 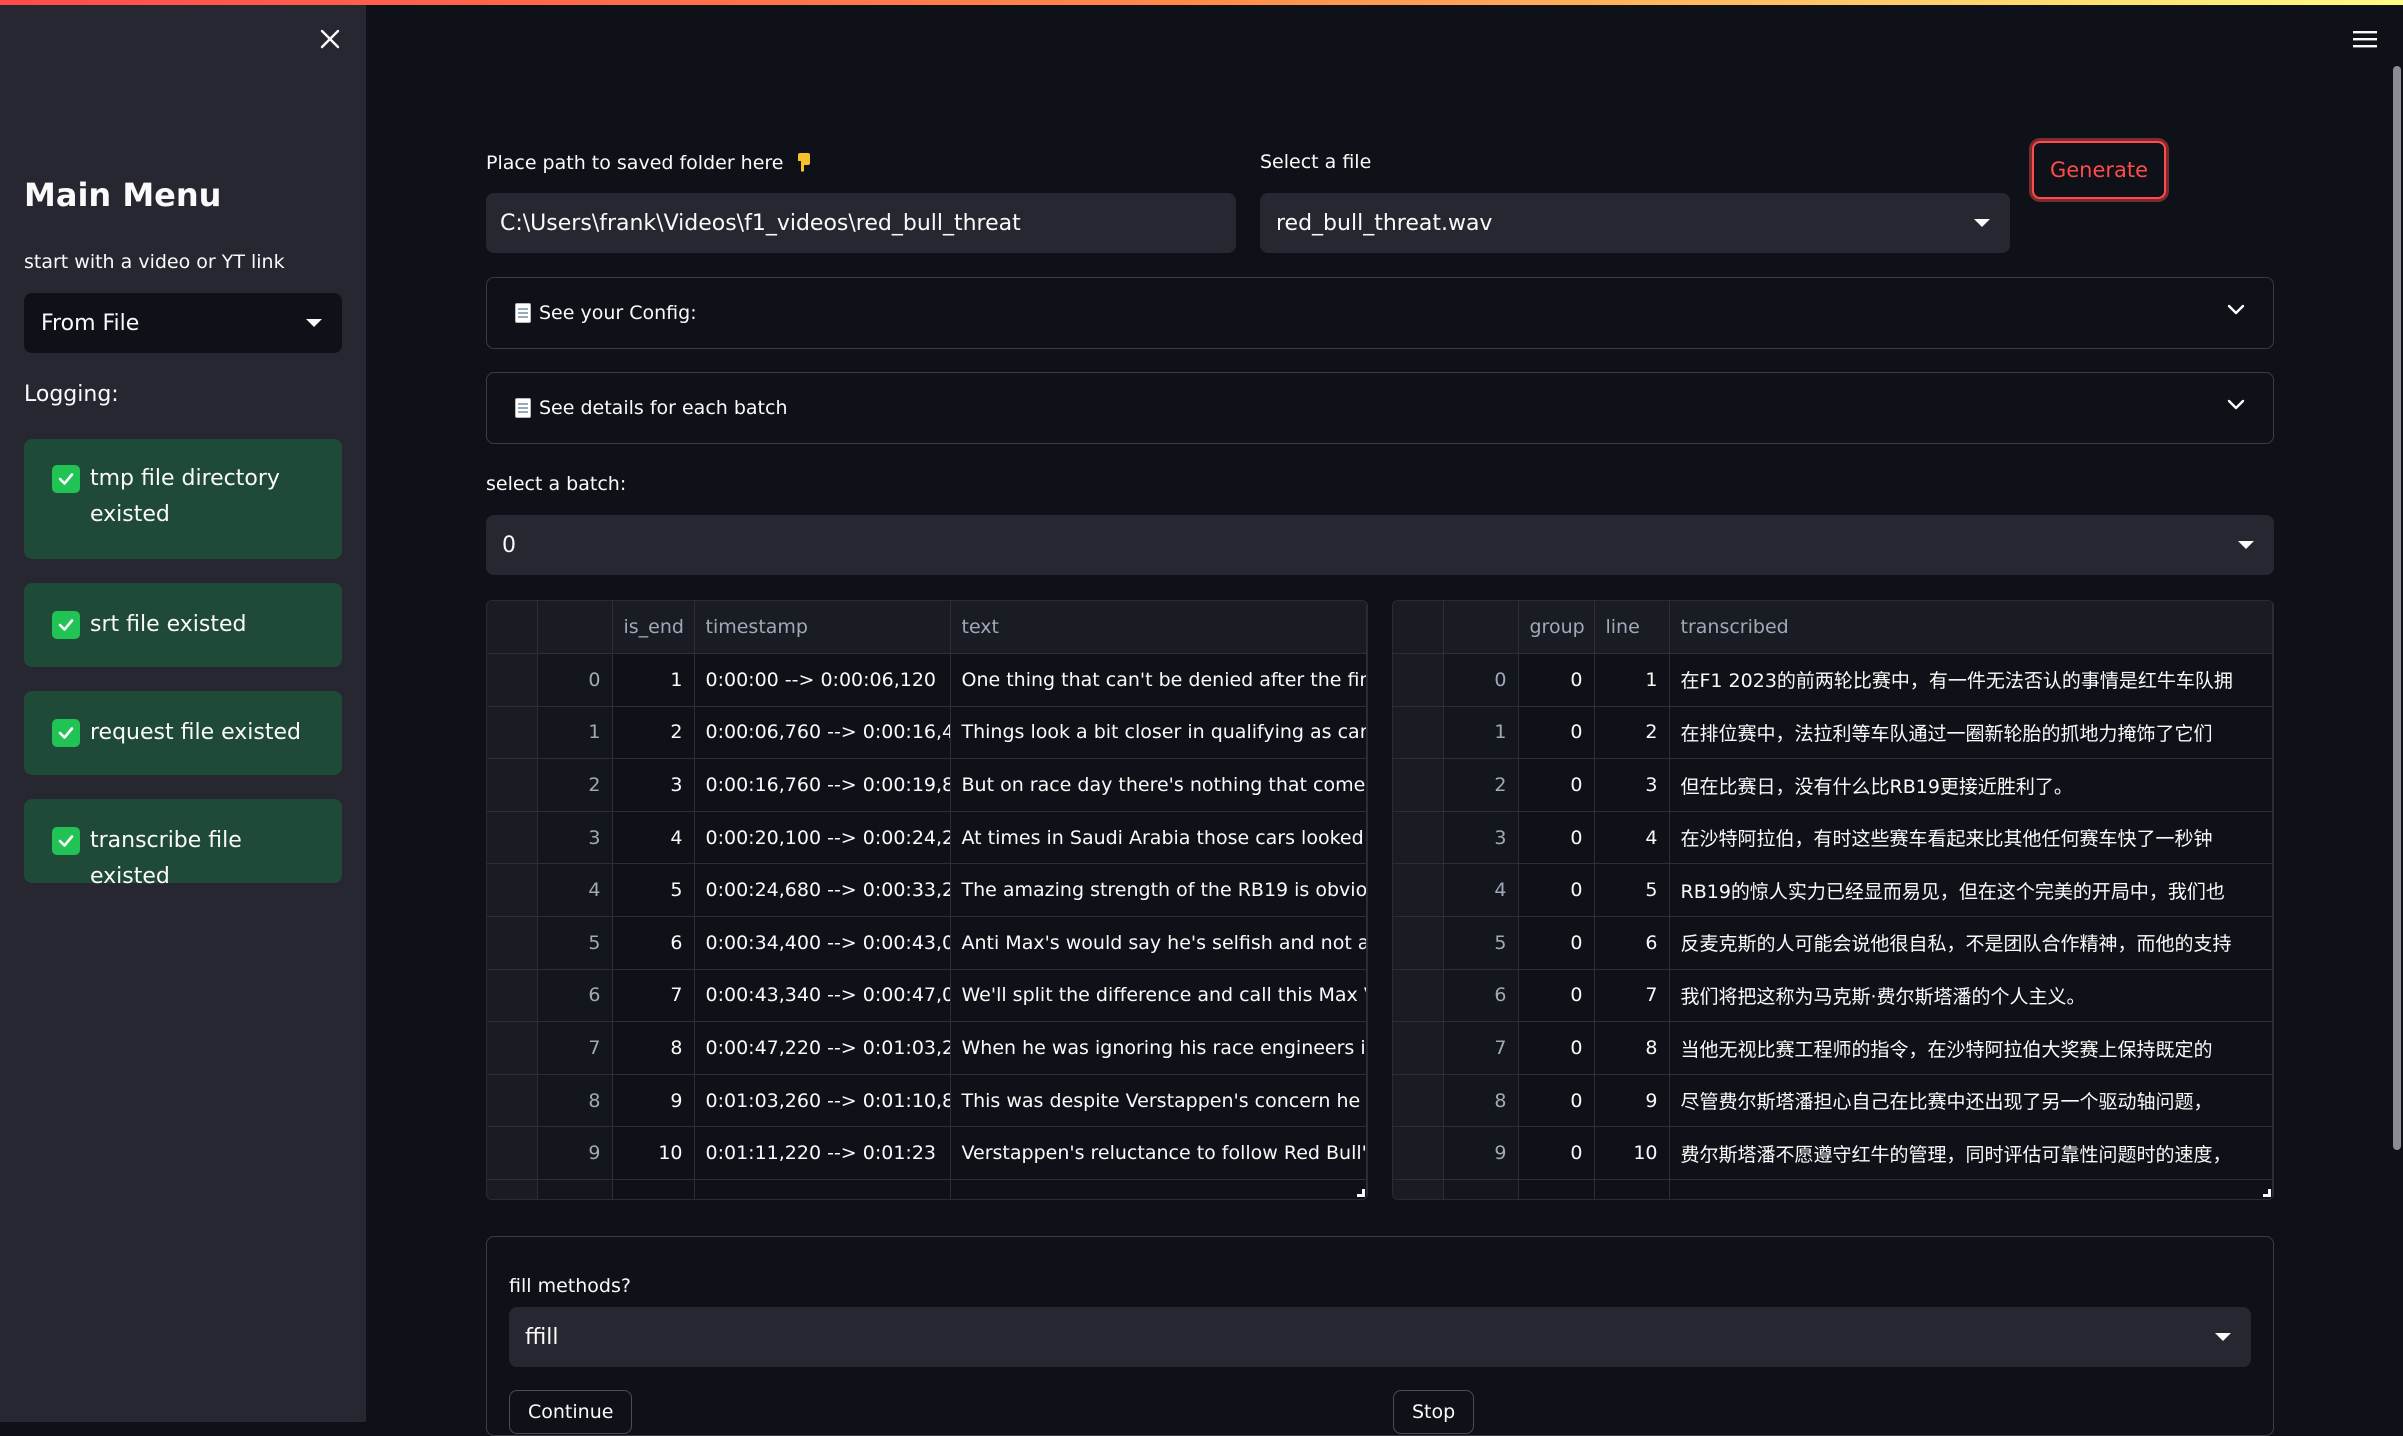 I want to click on line-cell: 4, so click(x=1632, y=838).